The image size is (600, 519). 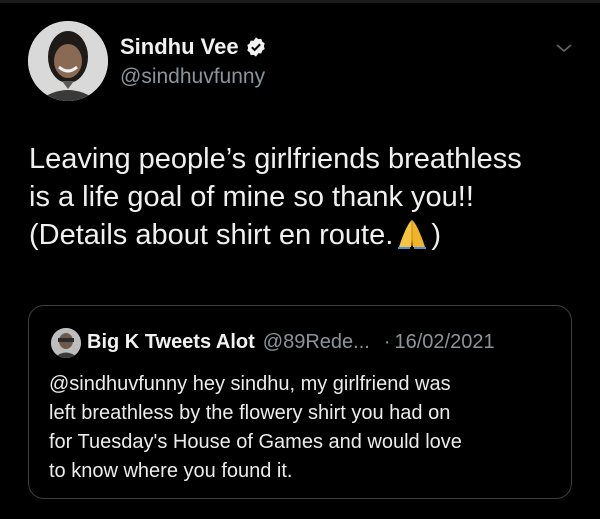 I want to click on quoted-author-avatar, so click(x=66, y=343).